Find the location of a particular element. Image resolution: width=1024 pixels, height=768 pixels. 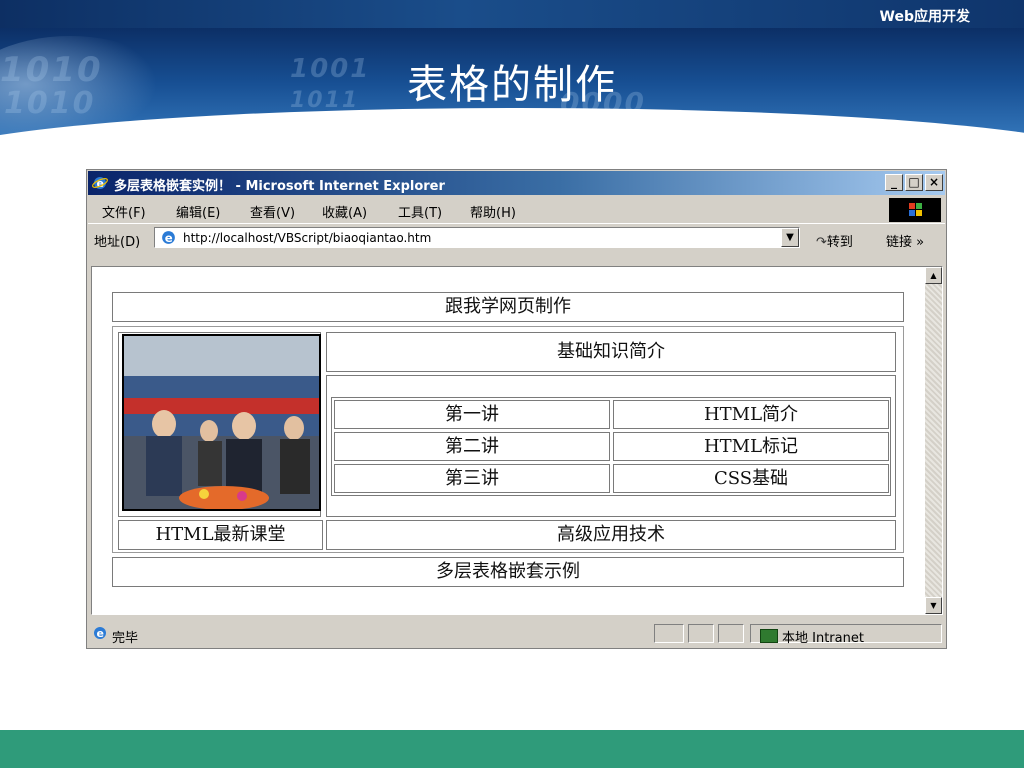

address-label: 地址(D) is located at coordinates (117, 242).